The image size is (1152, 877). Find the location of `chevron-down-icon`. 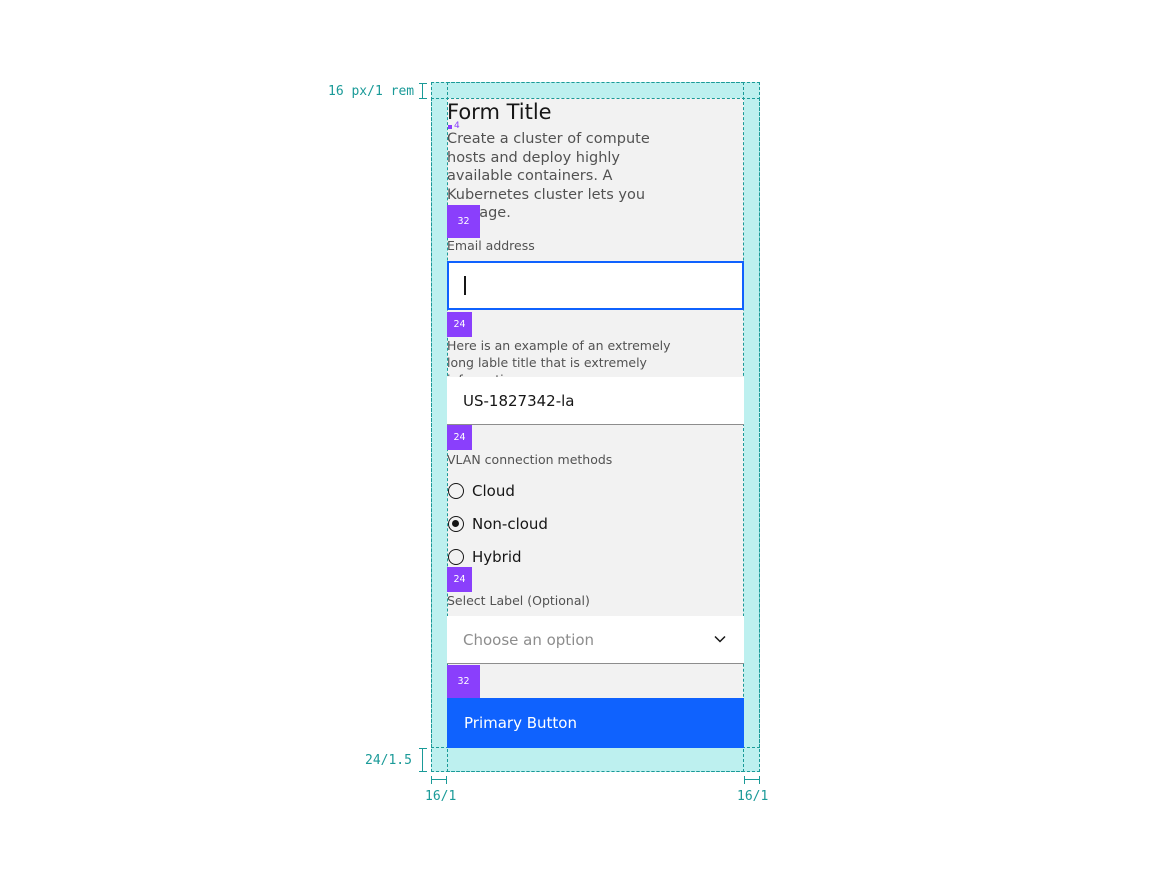

chevron-down-icon is located at coordinates (720, 639).